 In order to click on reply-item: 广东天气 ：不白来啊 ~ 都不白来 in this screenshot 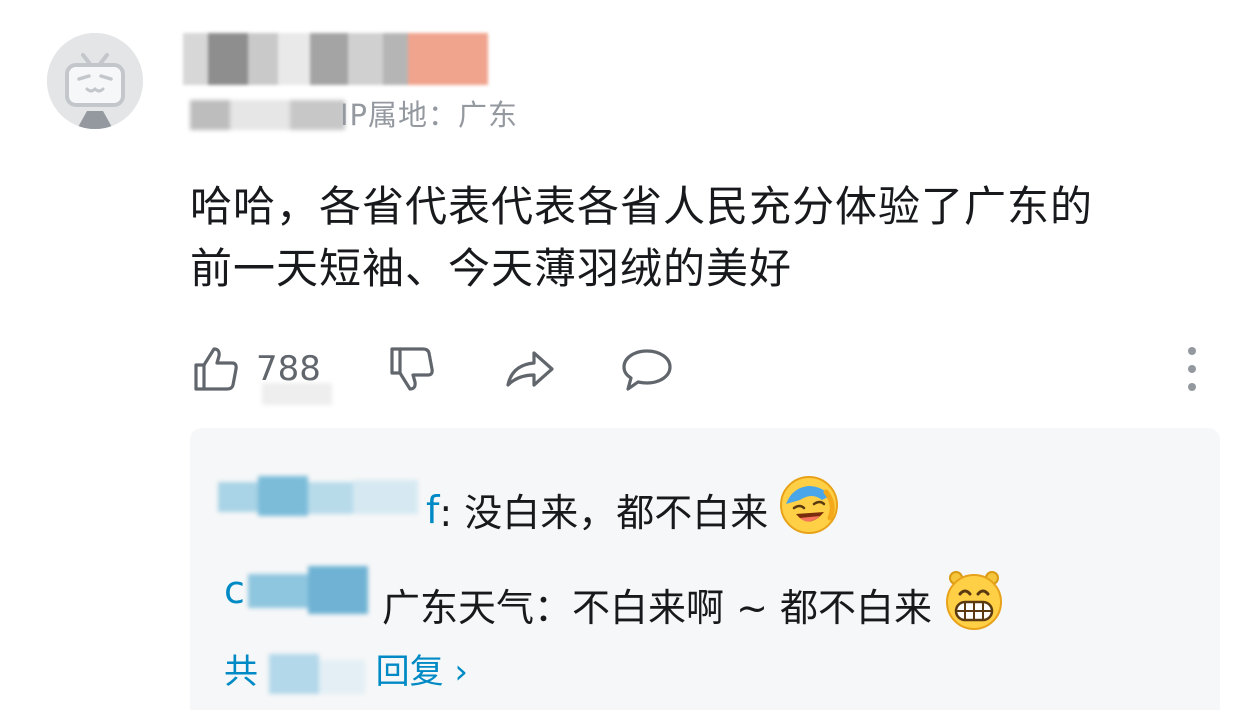, I will do `click(694, 604)`.